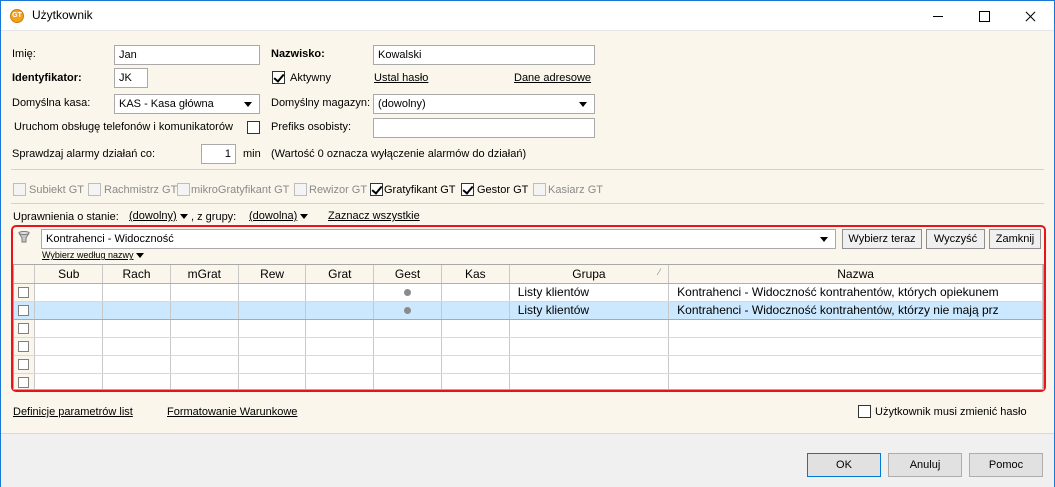  What do you see at coordinates (110, 239) in the screenshot?
I see `filter-select-value: Kontrahenci - Widoczność` at bounding box center [110, 239].